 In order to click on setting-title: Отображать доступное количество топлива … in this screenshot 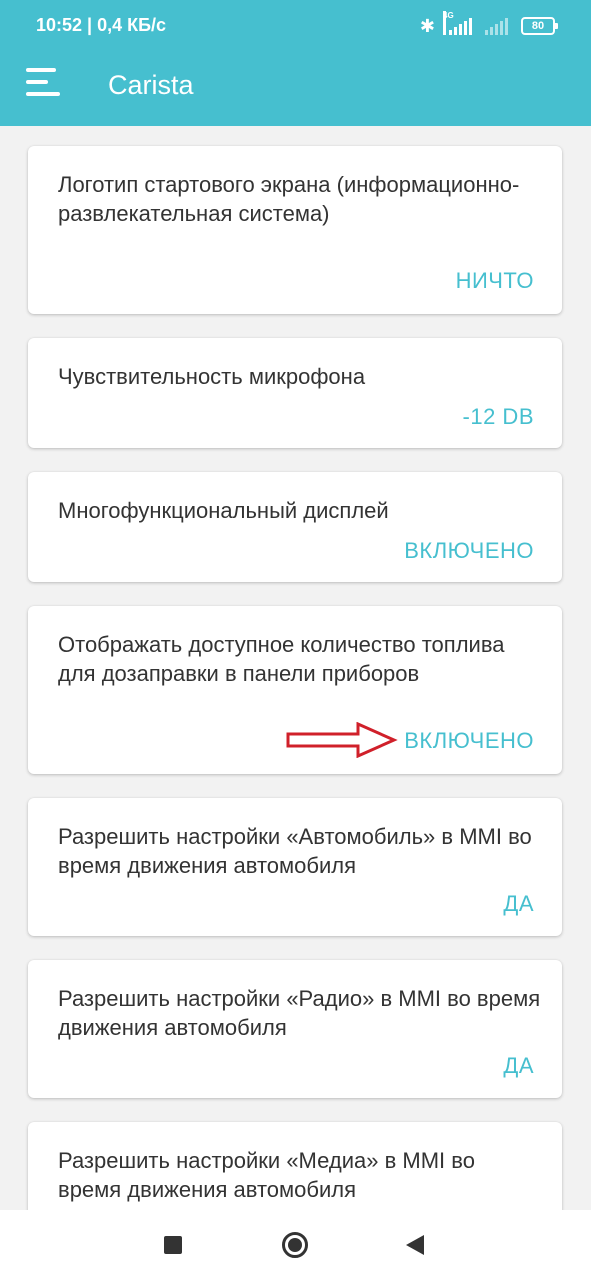, I will do `click(281, 659)`.